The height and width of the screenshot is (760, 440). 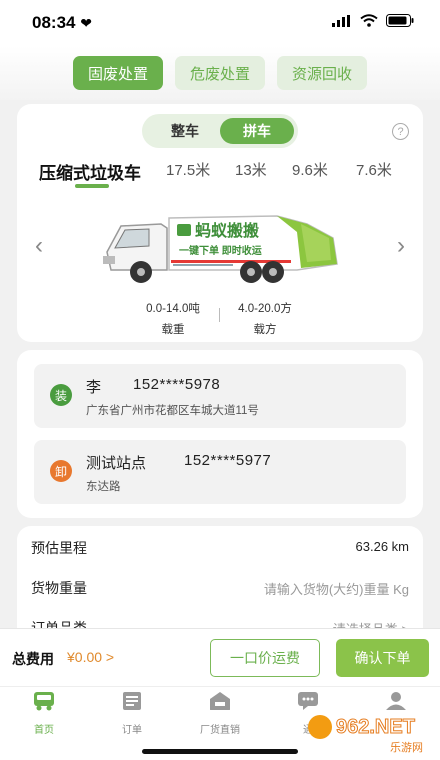 What do you see at coordinates (220, 730) in the screenshot?
I see `nav-factory-direct-label: 厂货直销` at bounding box center [220, 730].